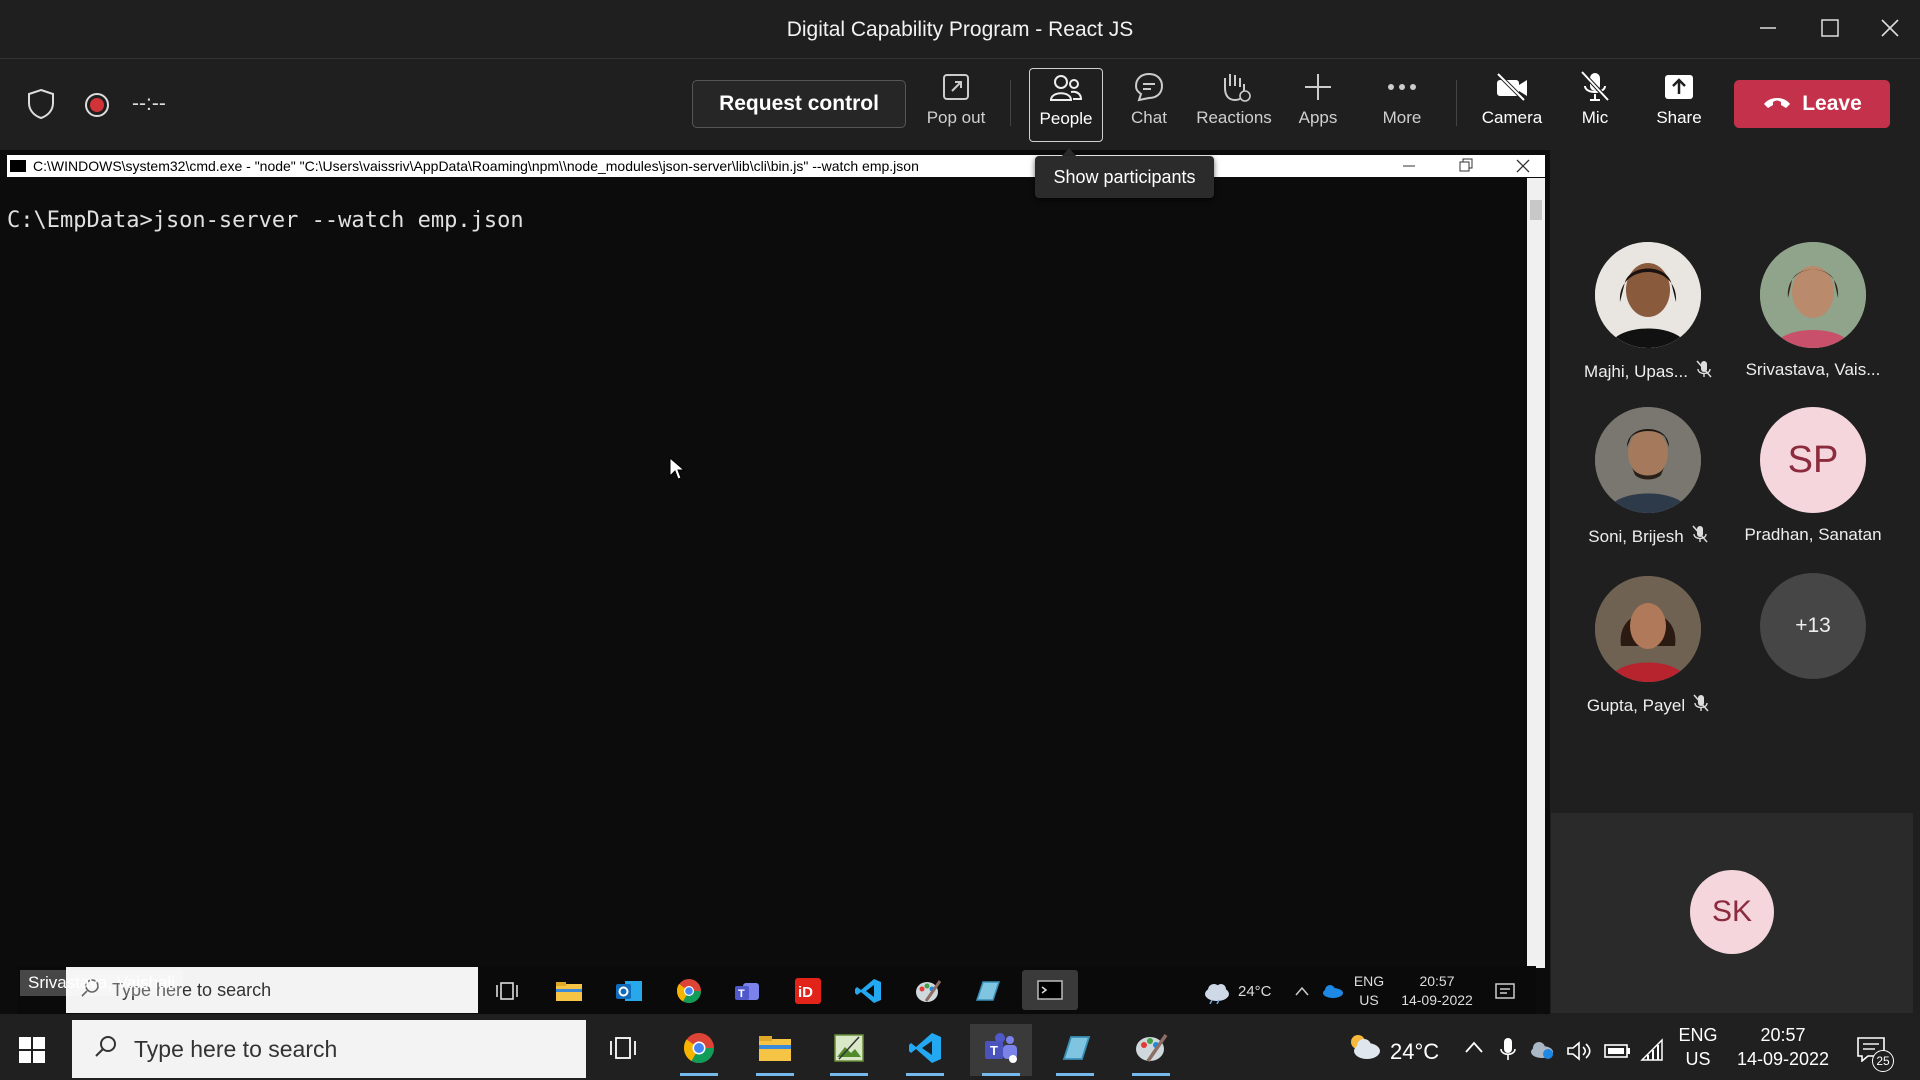 This screenshot has width=1920, height=1080. I want to click on mic-button: Mic, so click(1595, 104).